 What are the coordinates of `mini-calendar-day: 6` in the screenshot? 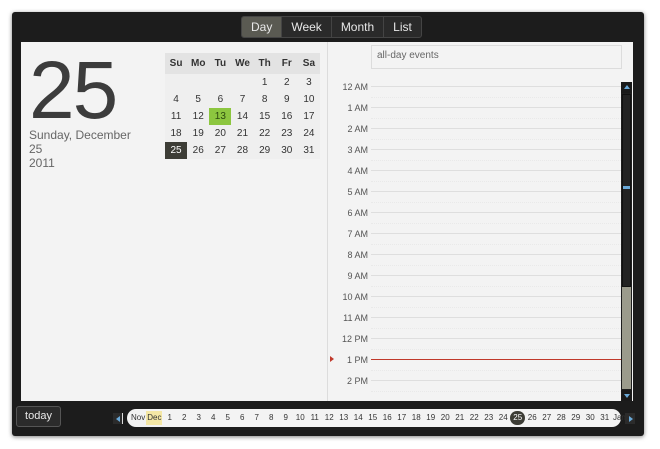 It's located at (220, 99).